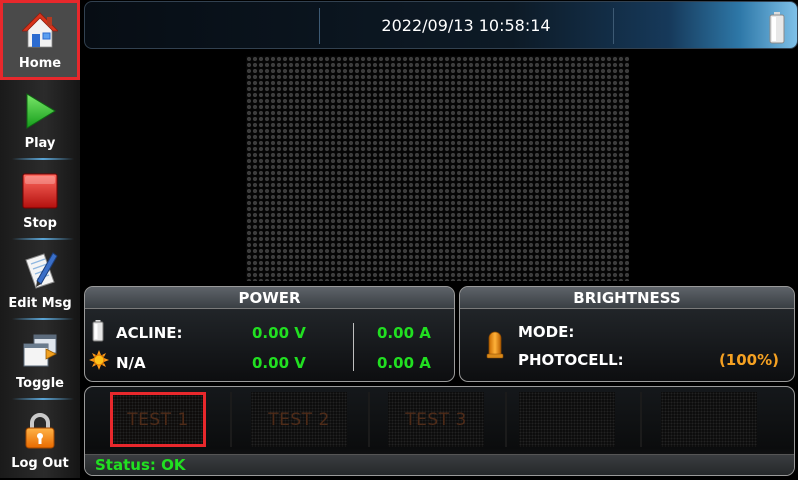 This screenshot has height=480, width=798. What do you see at coordinates (404, 333) in the screenshot?
I see `acline-current: 0.00 A` at bounding box center [404, 333].